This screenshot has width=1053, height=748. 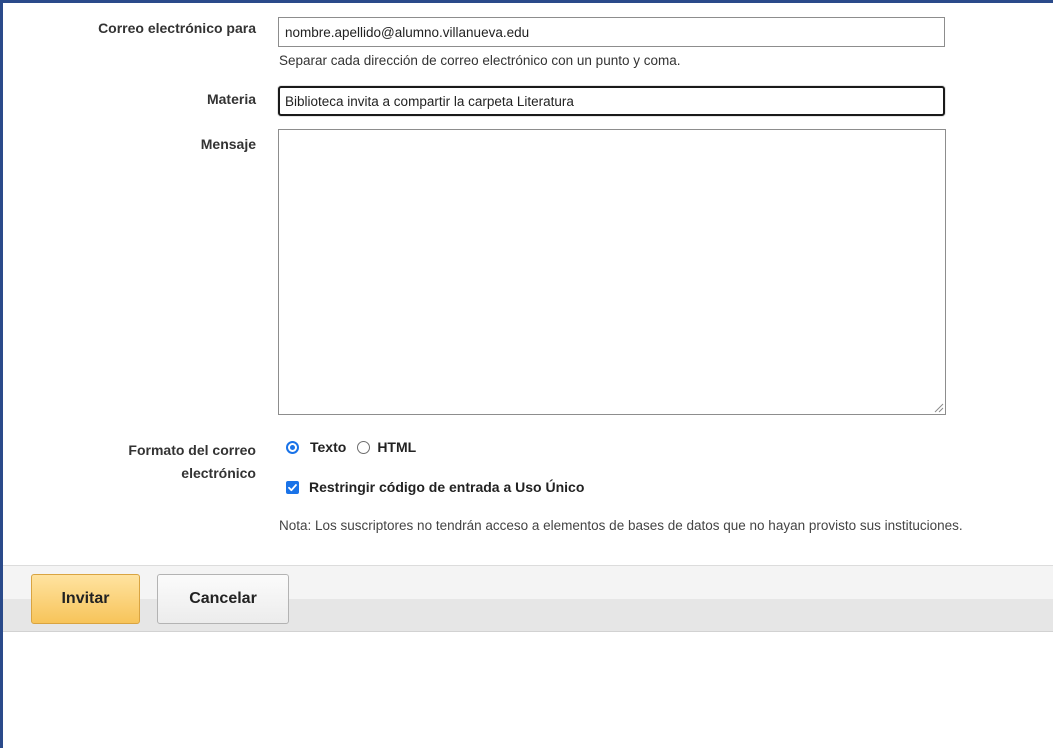 What do you see at coordinates (223, 599) in the screenshot?
I see `cancel-button: Cancelar` at bounding box center [223, 599].